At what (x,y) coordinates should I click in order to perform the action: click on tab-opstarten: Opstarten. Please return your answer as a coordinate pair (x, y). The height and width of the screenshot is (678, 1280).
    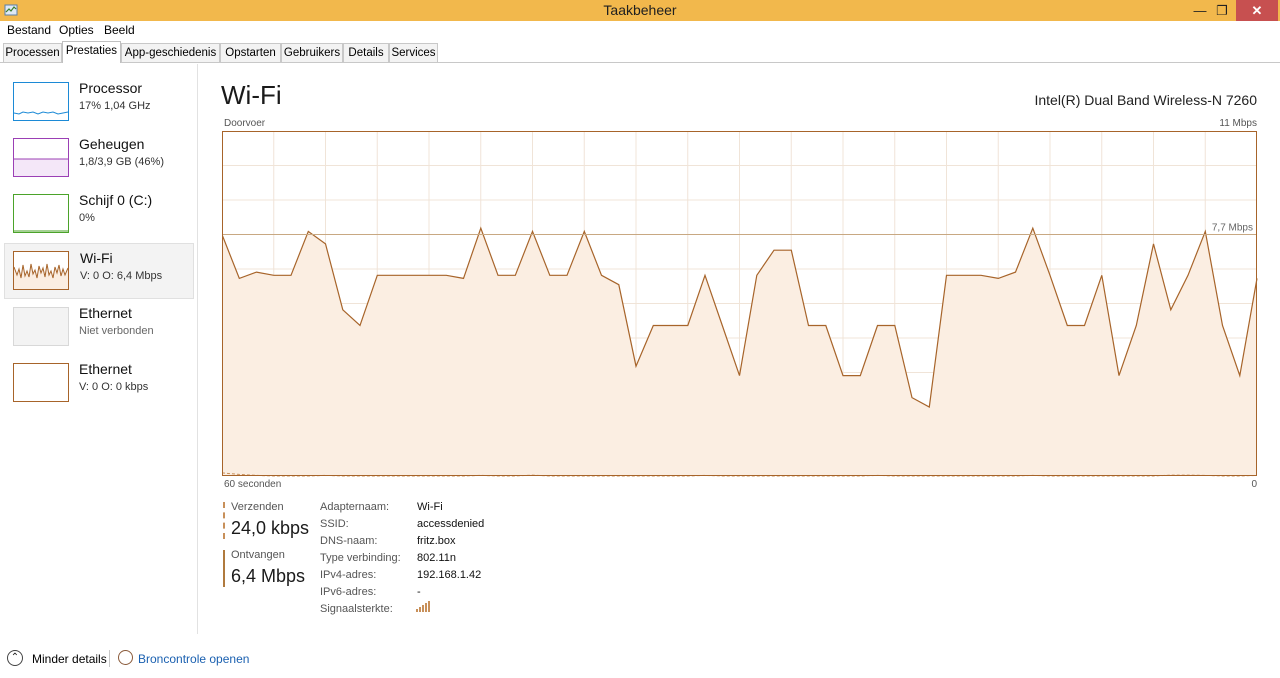
    Looking at the image, I should click on (250, 52).